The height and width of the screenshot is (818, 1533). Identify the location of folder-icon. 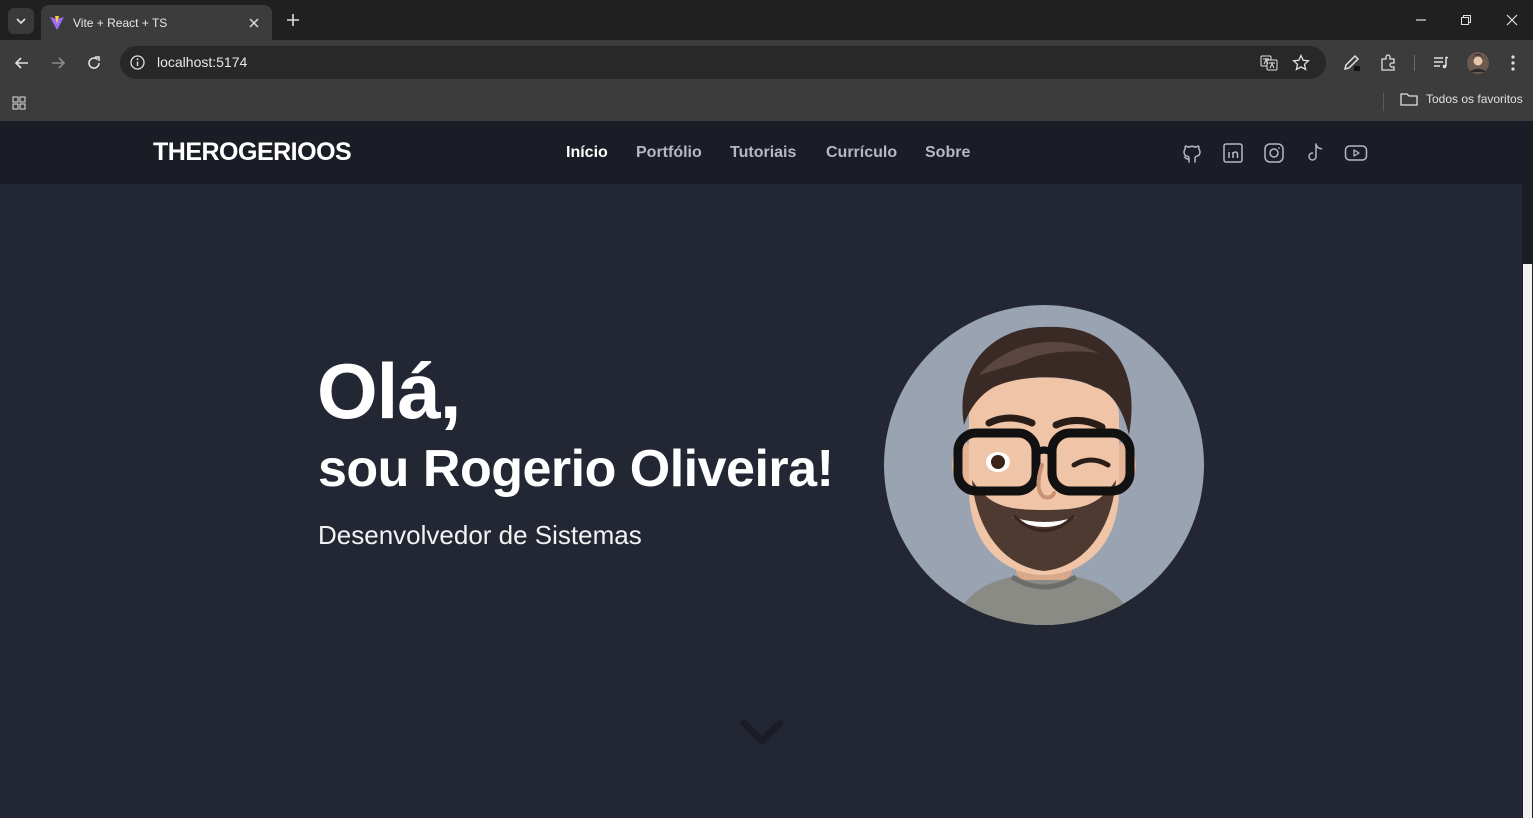
(1409, 99).